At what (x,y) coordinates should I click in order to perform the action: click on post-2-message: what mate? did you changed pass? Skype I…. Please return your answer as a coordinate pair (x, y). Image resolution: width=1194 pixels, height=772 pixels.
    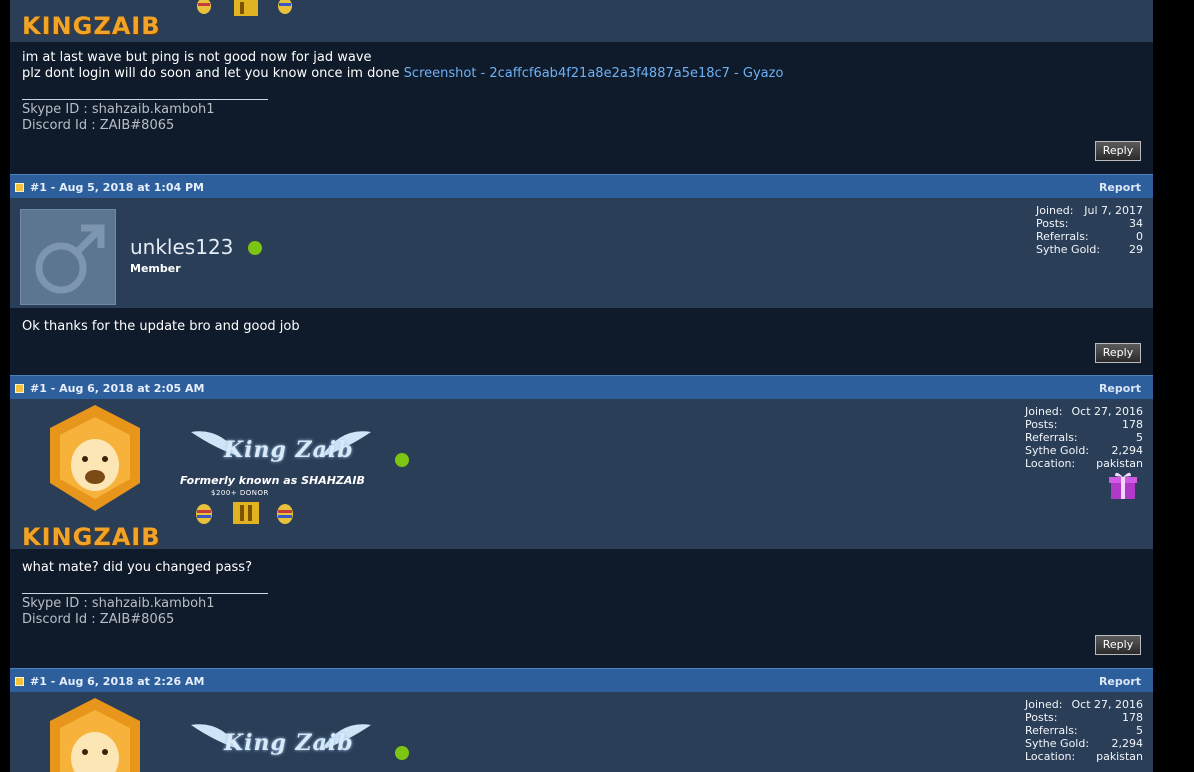
    Looking at the image, I should click on (581, 608).